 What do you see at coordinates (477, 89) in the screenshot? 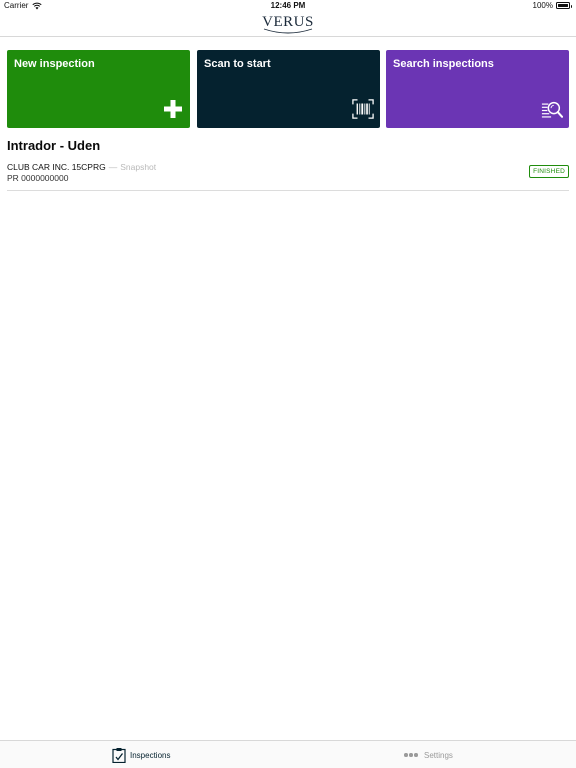
I see `search-inspections-tile: Search inspections` at bounding box center [477, 89].